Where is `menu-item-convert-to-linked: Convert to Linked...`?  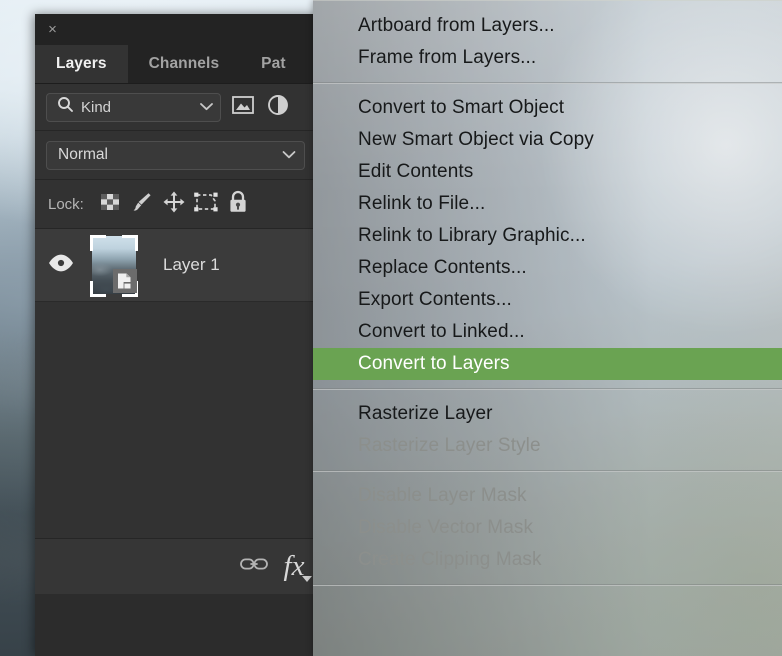 menu-item-convert-to-linked: Convert to Linked... is located at coordinates (547, 332).